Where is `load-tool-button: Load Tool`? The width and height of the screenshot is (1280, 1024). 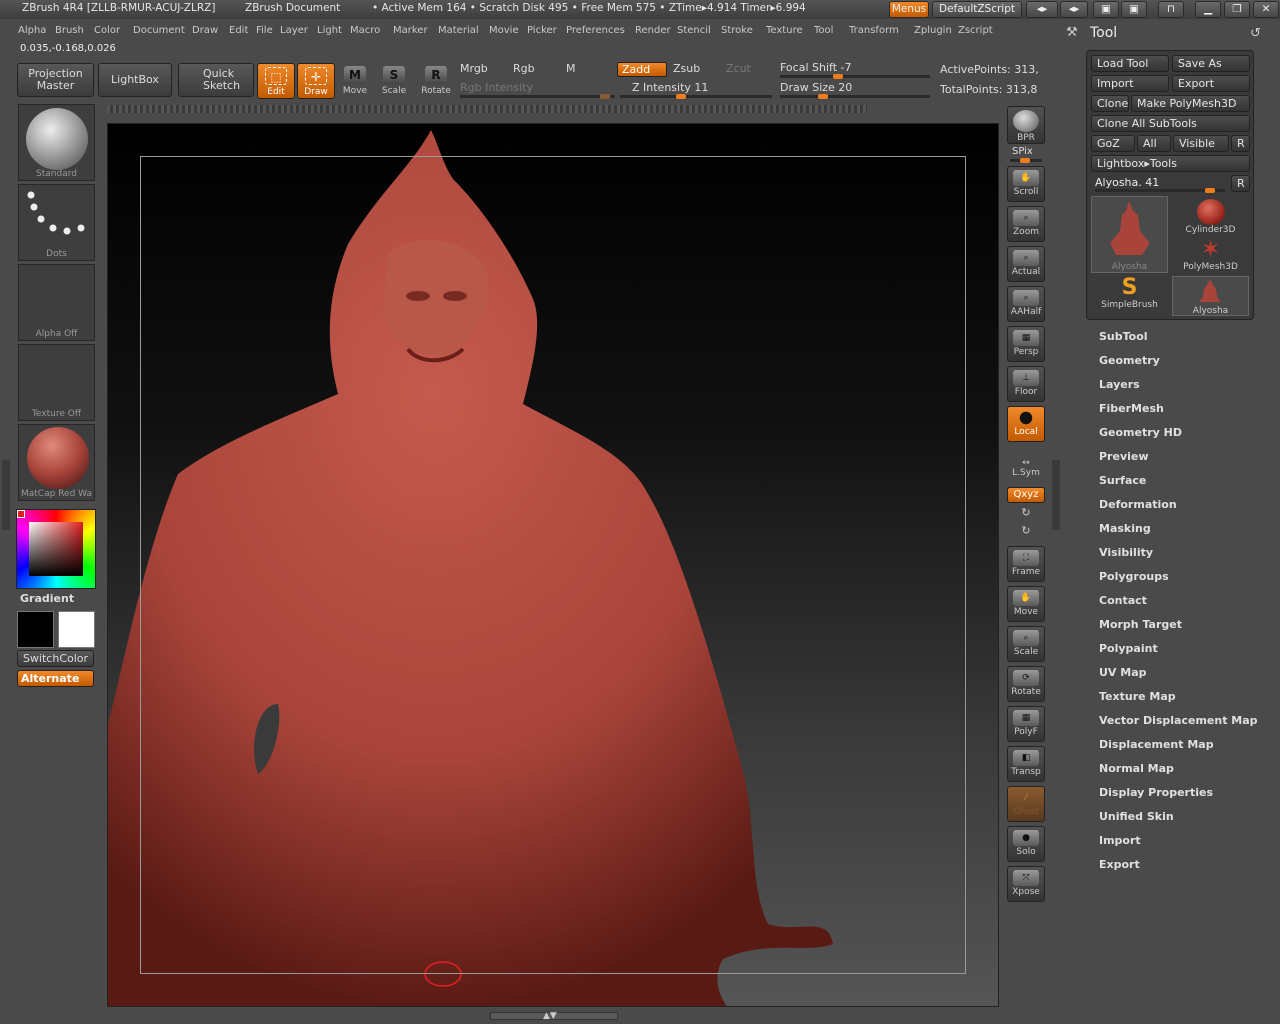
load-tool-button: Load Tool is located at coordinates (1130, 63).